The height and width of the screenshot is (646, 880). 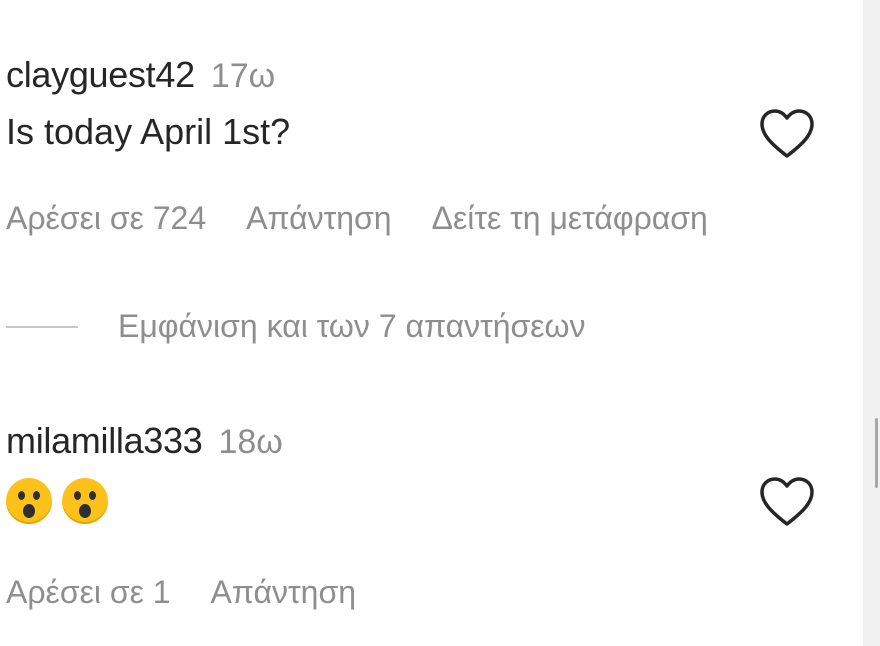 What do you see at coordinates (426, 76) in the screenshot?
I see `comment-header: clayguest42 17ω` at bounding box center [426, 76].